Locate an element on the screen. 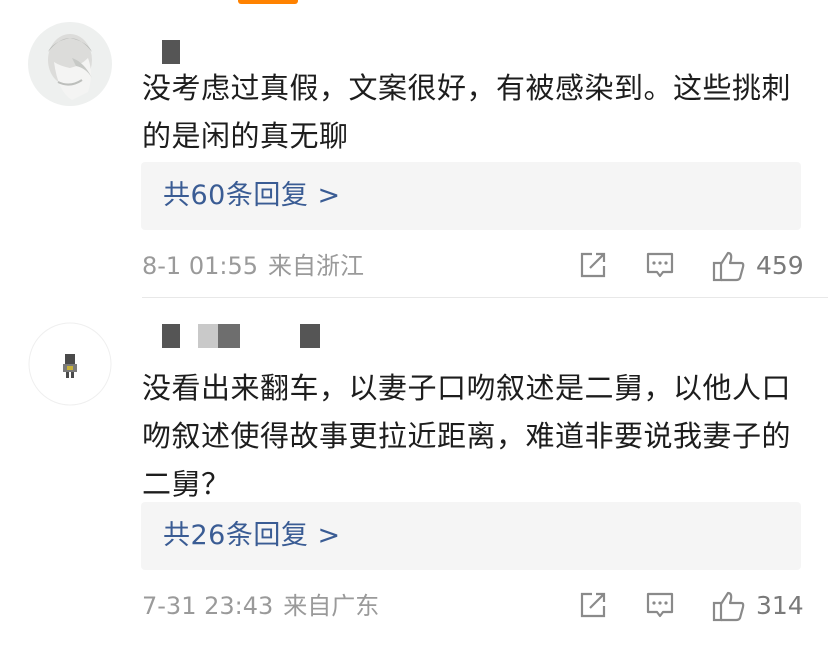 The height and width of the screenshot is (648, 828). timestamp: 8-1 01:55 来自浙江 is located at coordinates (253, 266).